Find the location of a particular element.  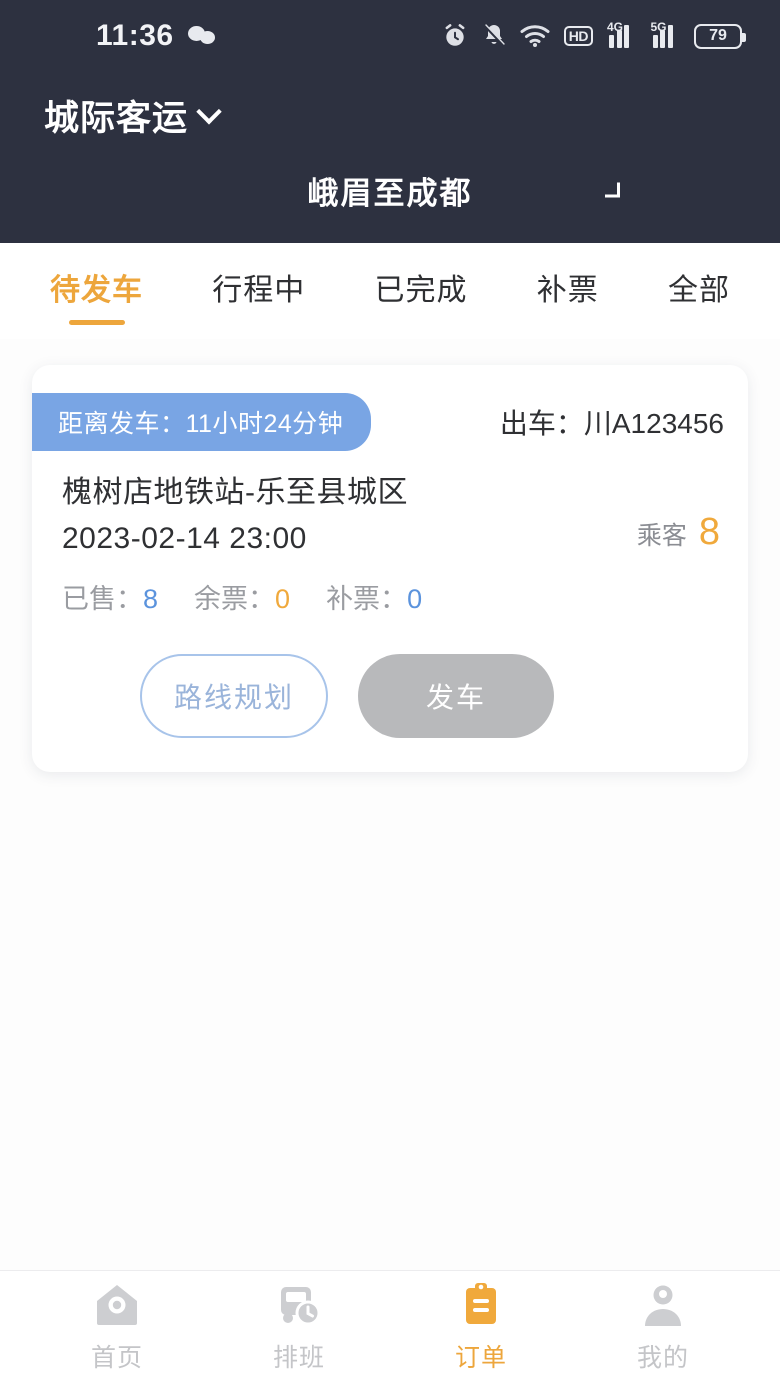

stat-sold-value: 8 is located at coordinates (151, 598).